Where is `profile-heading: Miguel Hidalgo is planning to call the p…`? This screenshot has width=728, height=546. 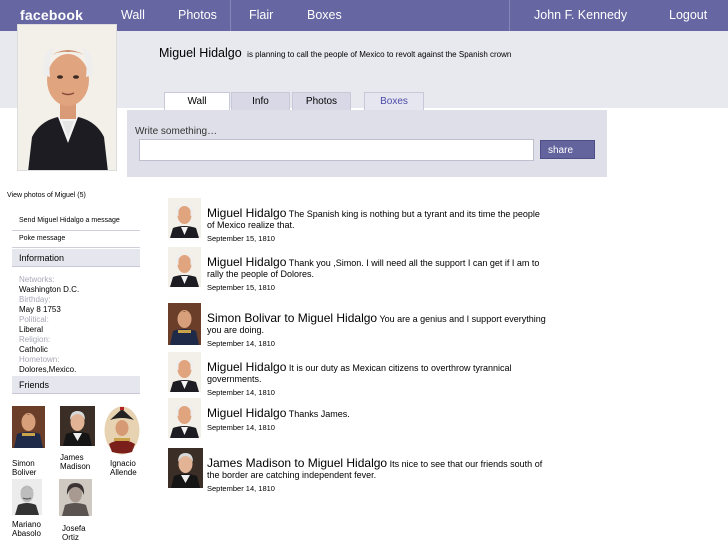 profile-heading: Miguel Hidalgo is planning to call the p… is located at coordinates (335, 53).